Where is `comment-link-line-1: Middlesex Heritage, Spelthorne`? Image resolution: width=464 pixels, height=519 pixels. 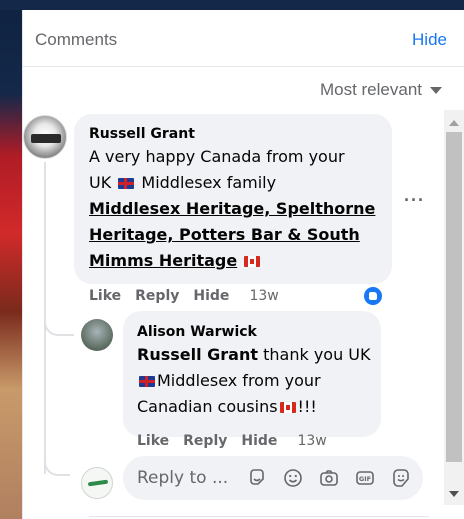
comment-link-line-1: Middlesex Heritage, Spelthorne is located at coordinates (239, 209).